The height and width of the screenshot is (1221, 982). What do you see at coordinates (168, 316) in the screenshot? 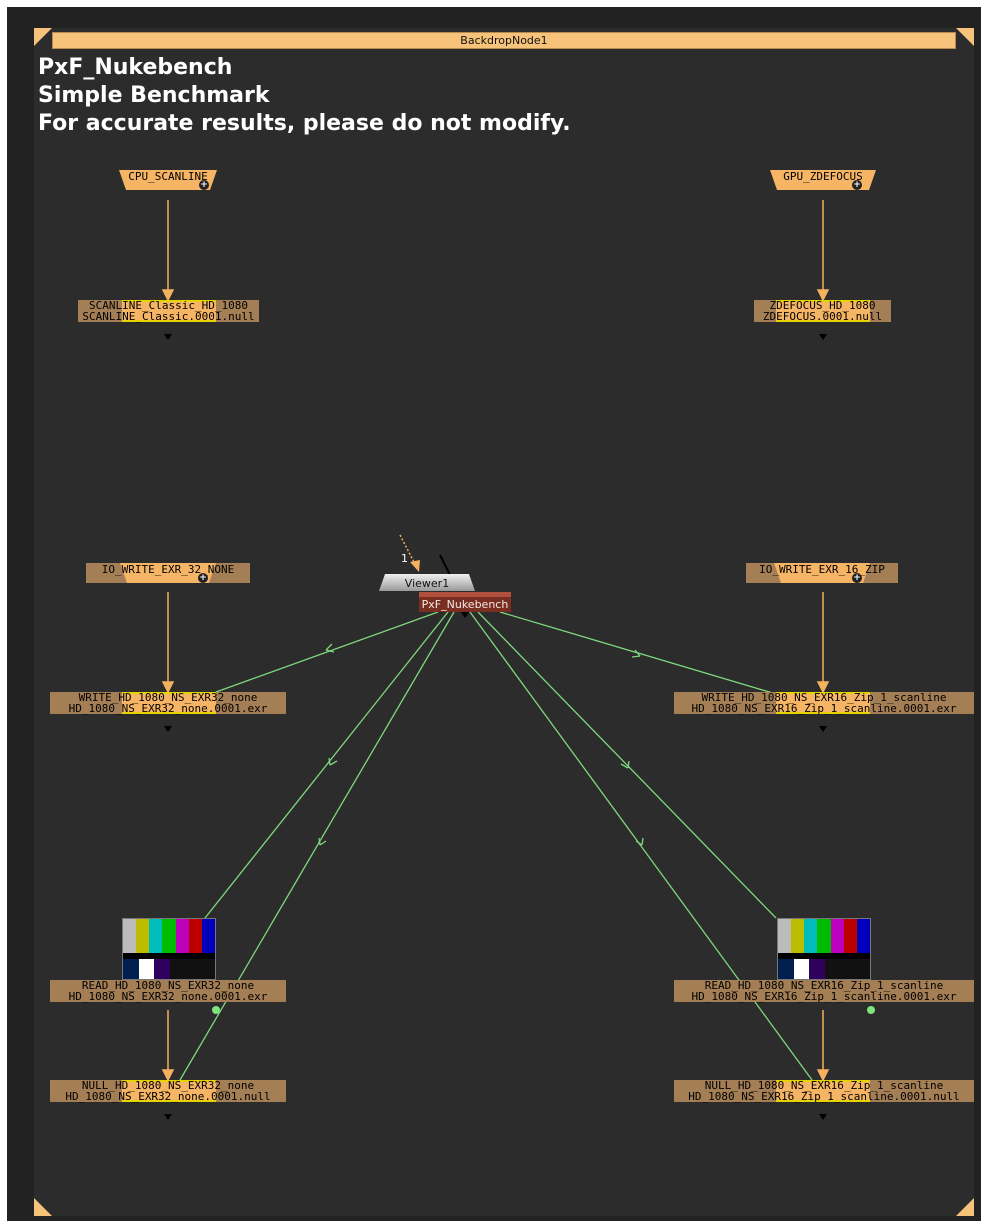
I see `node-file: SCANLINE_Classic.0001.null` at bounding box center [168, 316].